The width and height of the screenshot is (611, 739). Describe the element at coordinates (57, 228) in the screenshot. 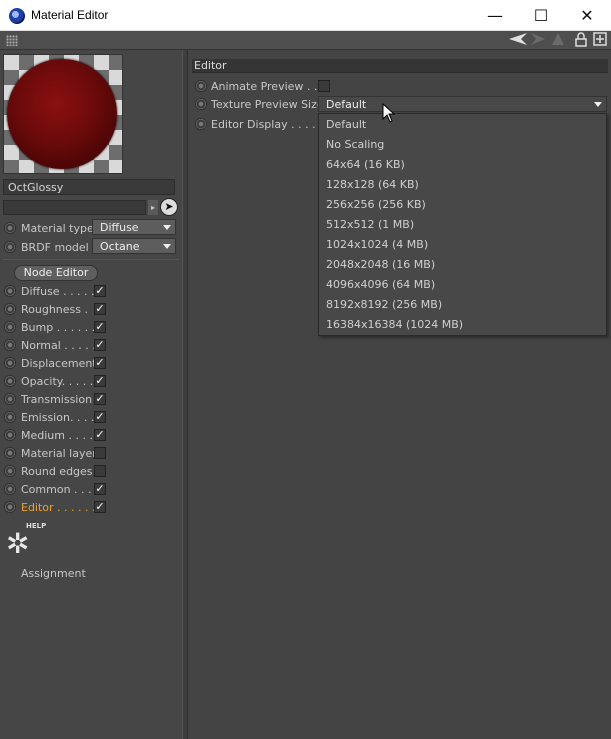

I see `material-type-label: Material type` at that location.